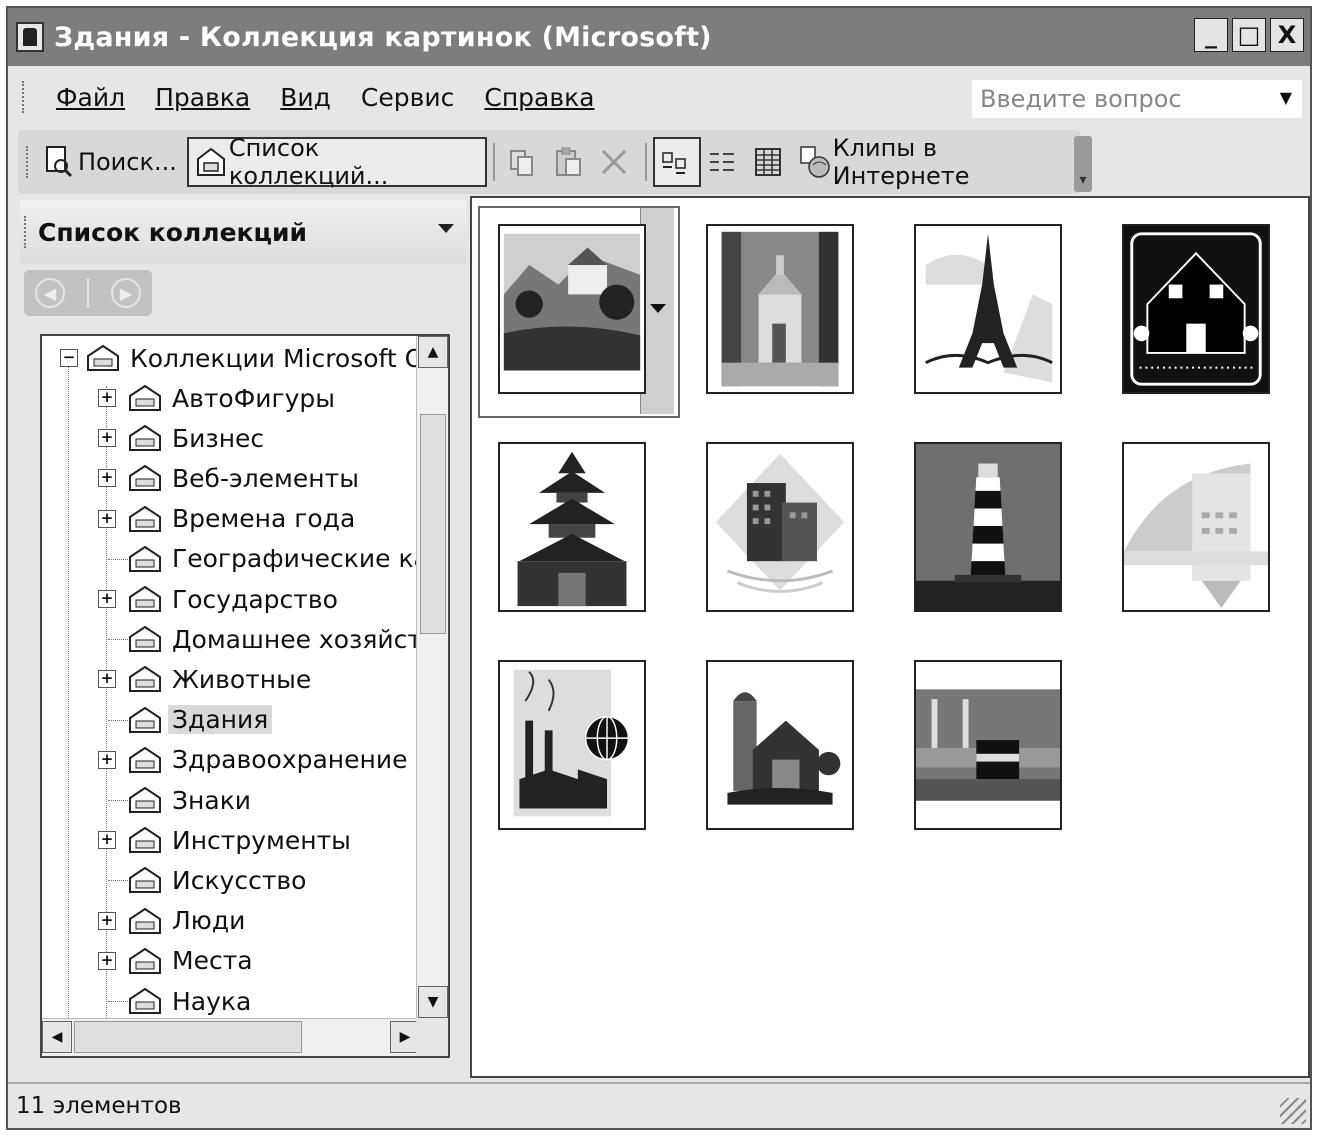 This screenshot has height=1135, width=1319. What do you see at coordinates (433, 352) in the screenshot?
I see `scroll-up-arrow-icon: ▲` at bounding box center [433, 352].